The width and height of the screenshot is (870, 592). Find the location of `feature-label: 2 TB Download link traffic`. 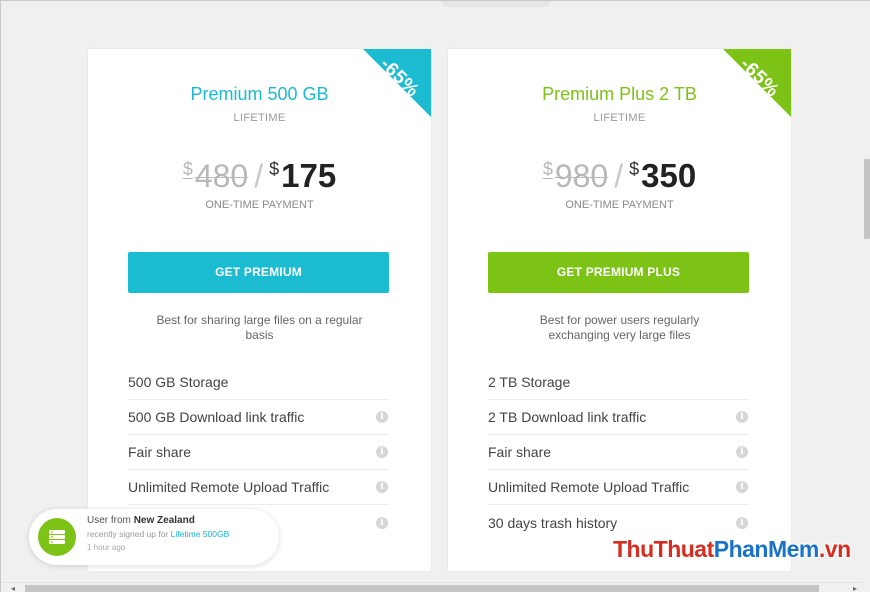

feature-label: 2 TB Download link traffic is located at coordinates (567, 417).